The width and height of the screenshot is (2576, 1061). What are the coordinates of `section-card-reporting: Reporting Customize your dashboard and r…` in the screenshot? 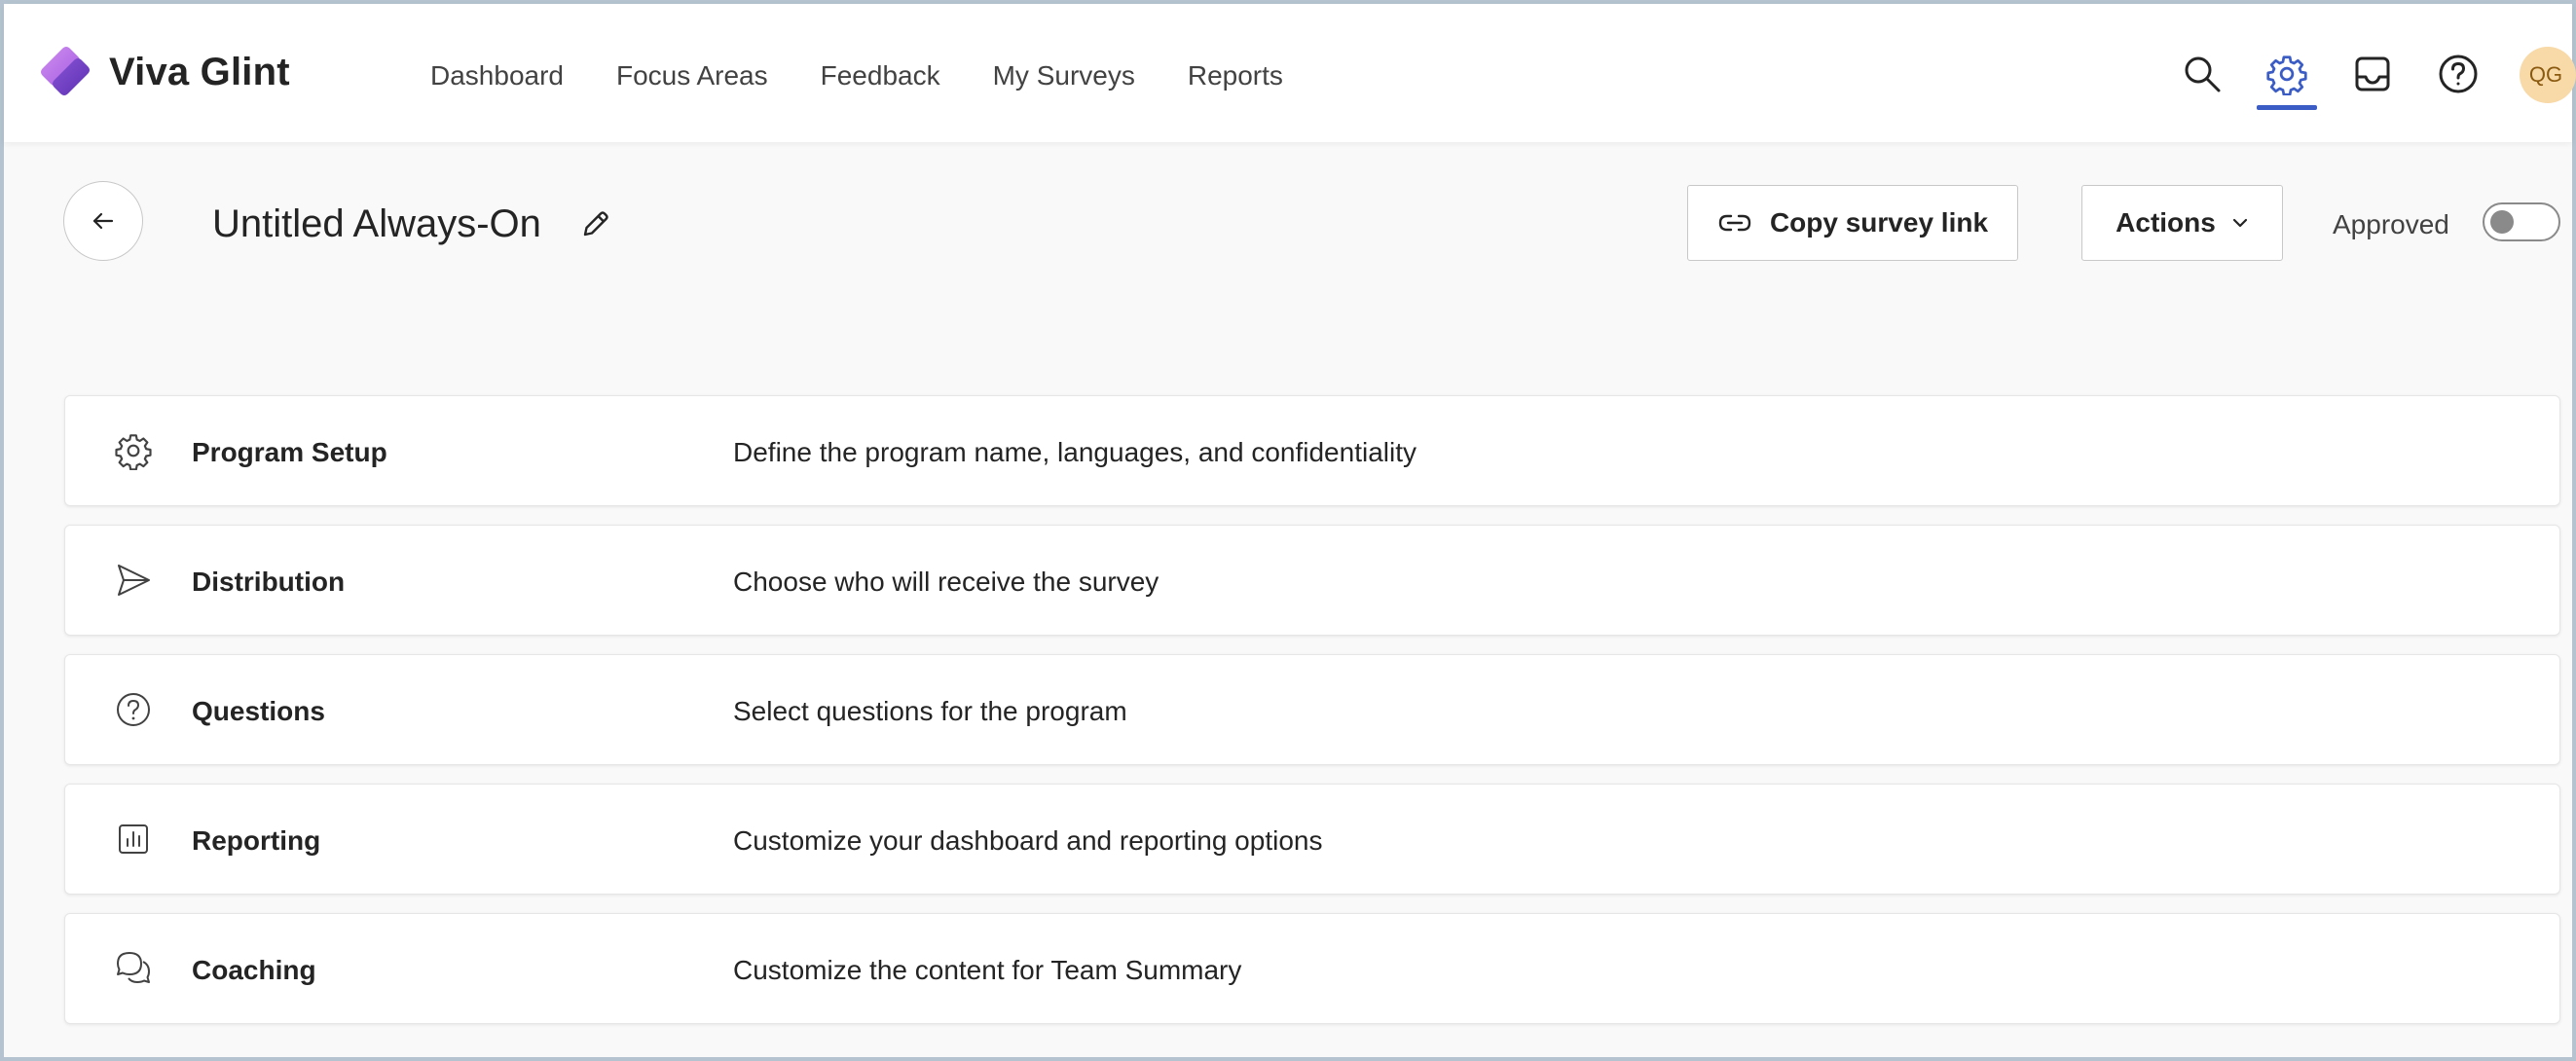 It's located at (1312, 839).